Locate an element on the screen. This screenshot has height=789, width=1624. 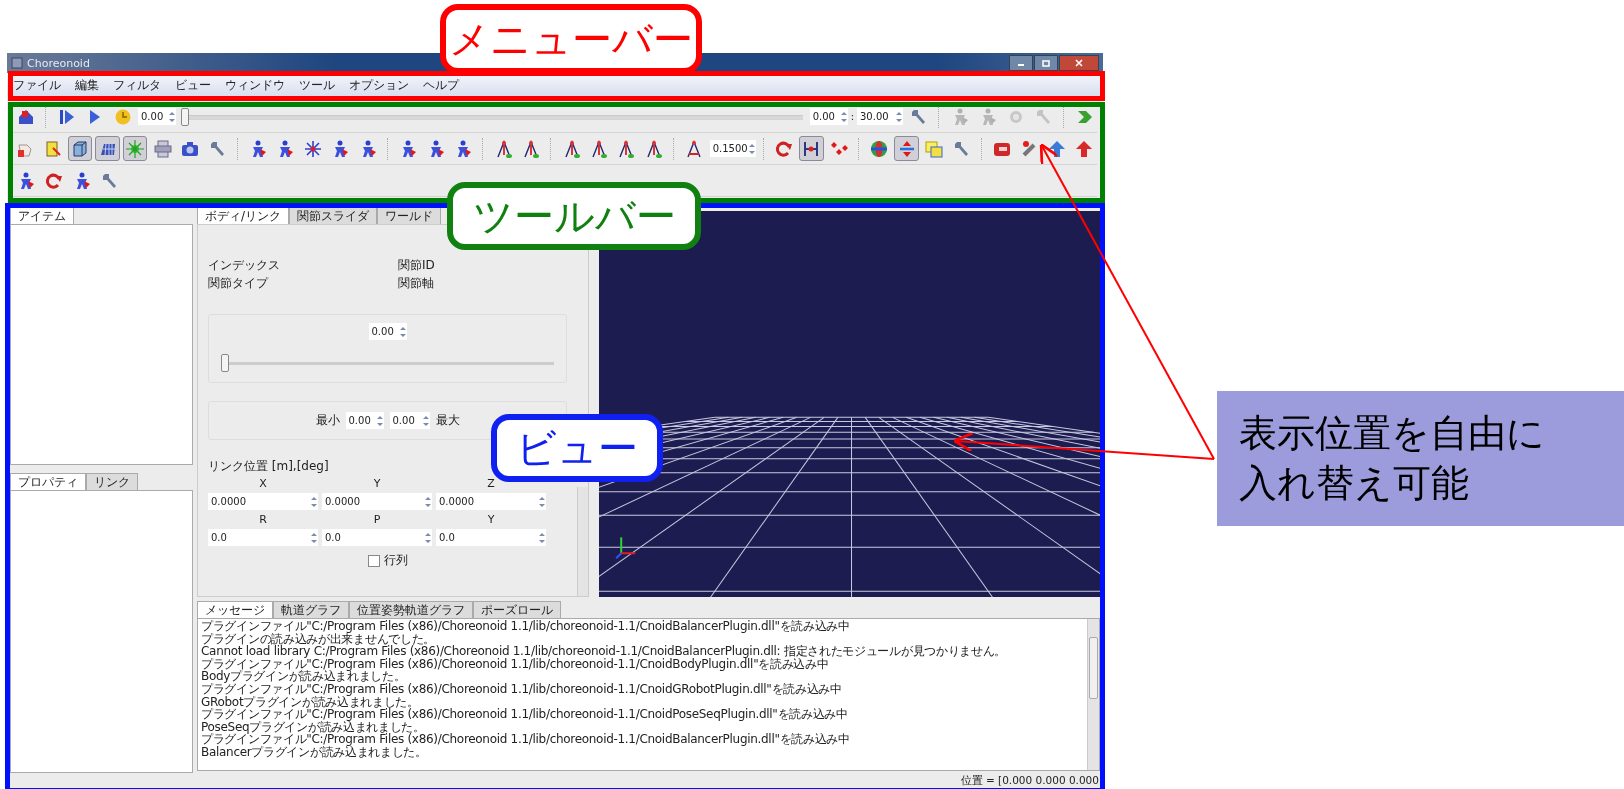
field-label: 関節ID is located at coordinates (417, 265).